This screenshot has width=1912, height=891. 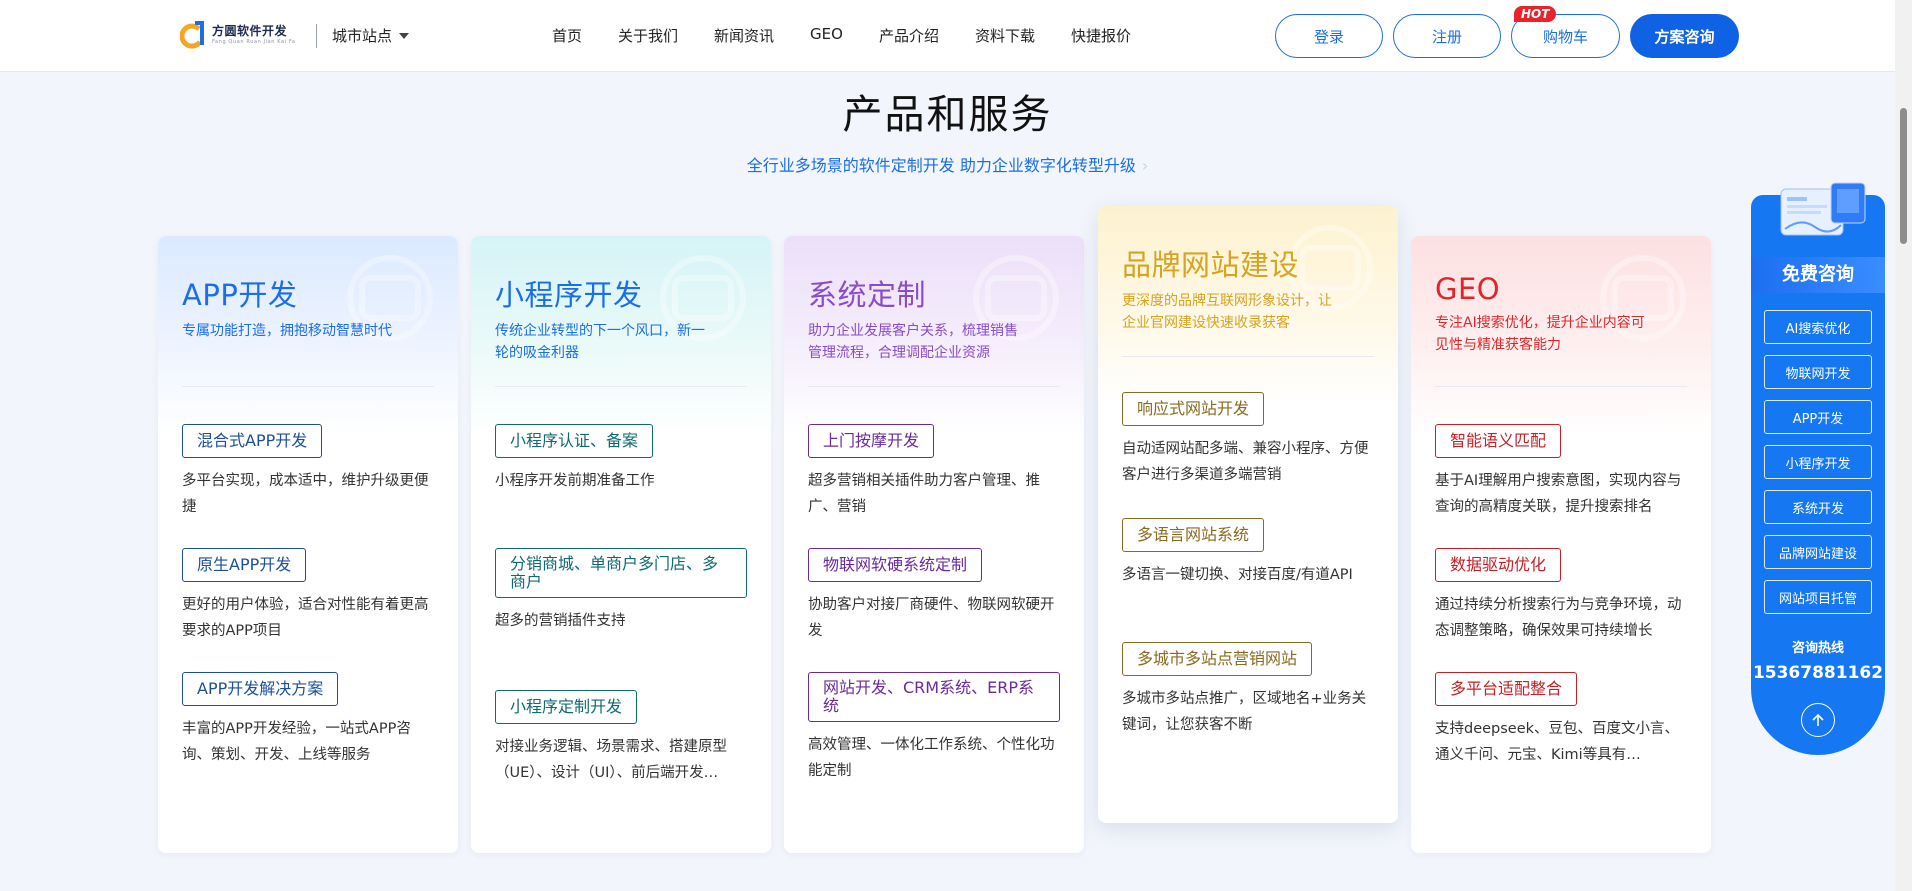 What do you see at coordinates (260, 689) in the screenshot?
I see `service-tag: APP开发解决方案` at bounding box center [260, 689].